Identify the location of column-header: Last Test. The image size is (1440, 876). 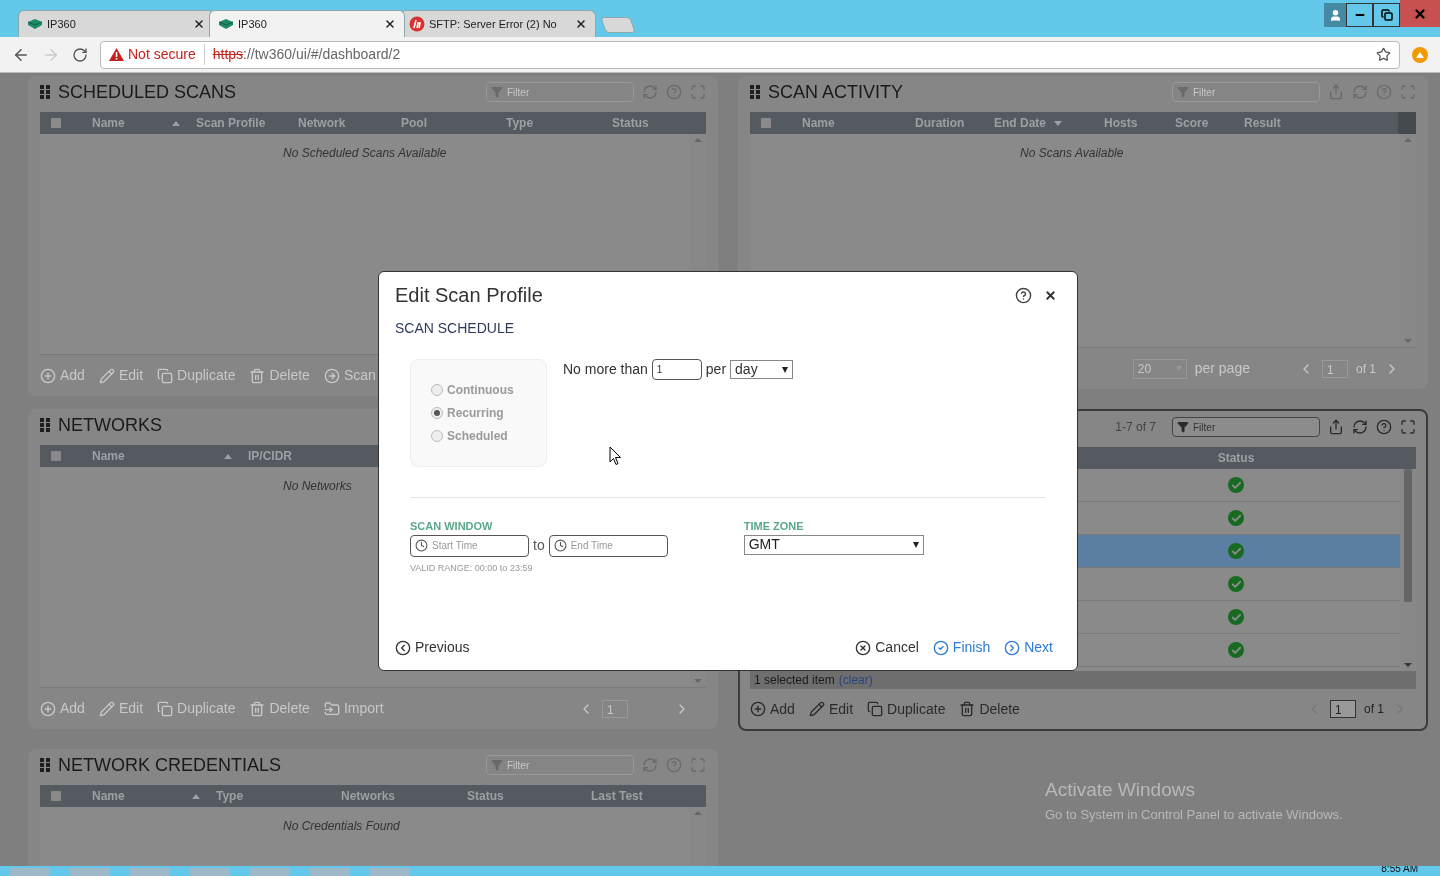
(617, 796).